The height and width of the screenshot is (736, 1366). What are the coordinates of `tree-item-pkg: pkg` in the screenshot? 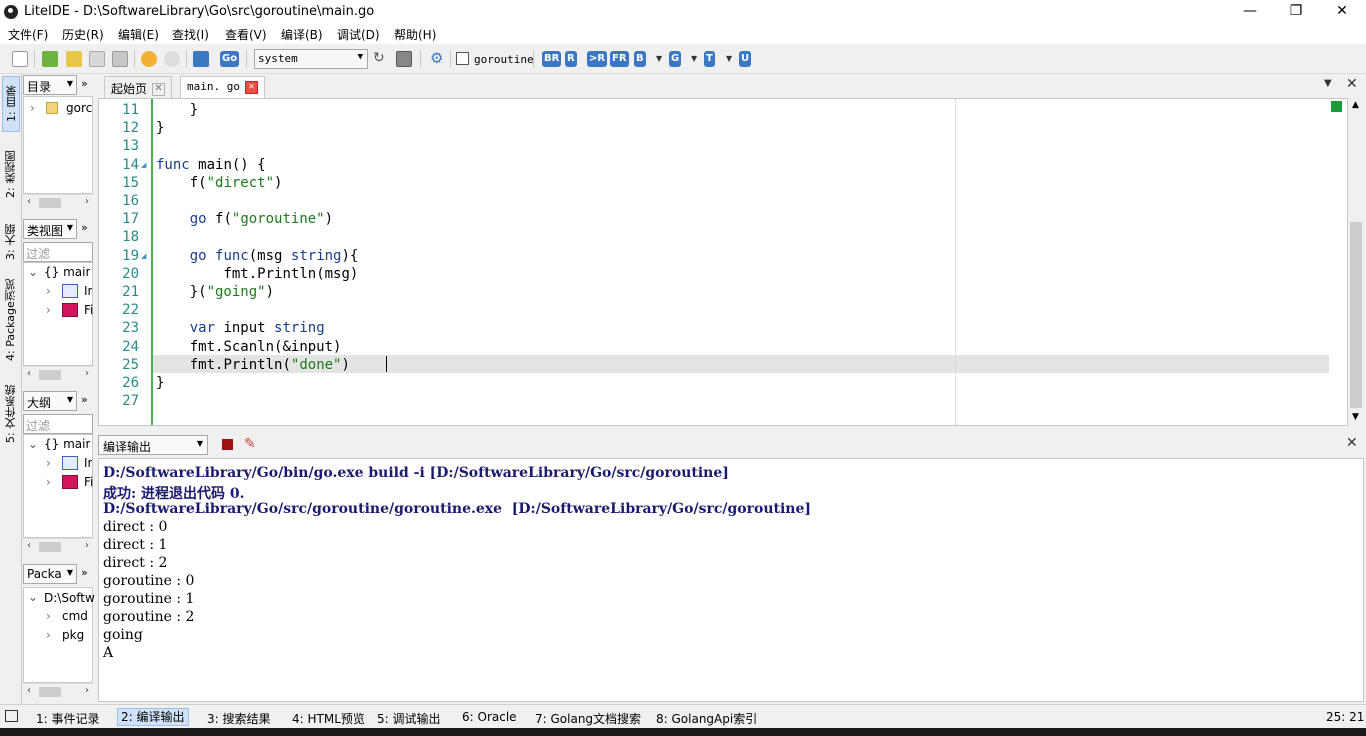 It's located at (73, 635).